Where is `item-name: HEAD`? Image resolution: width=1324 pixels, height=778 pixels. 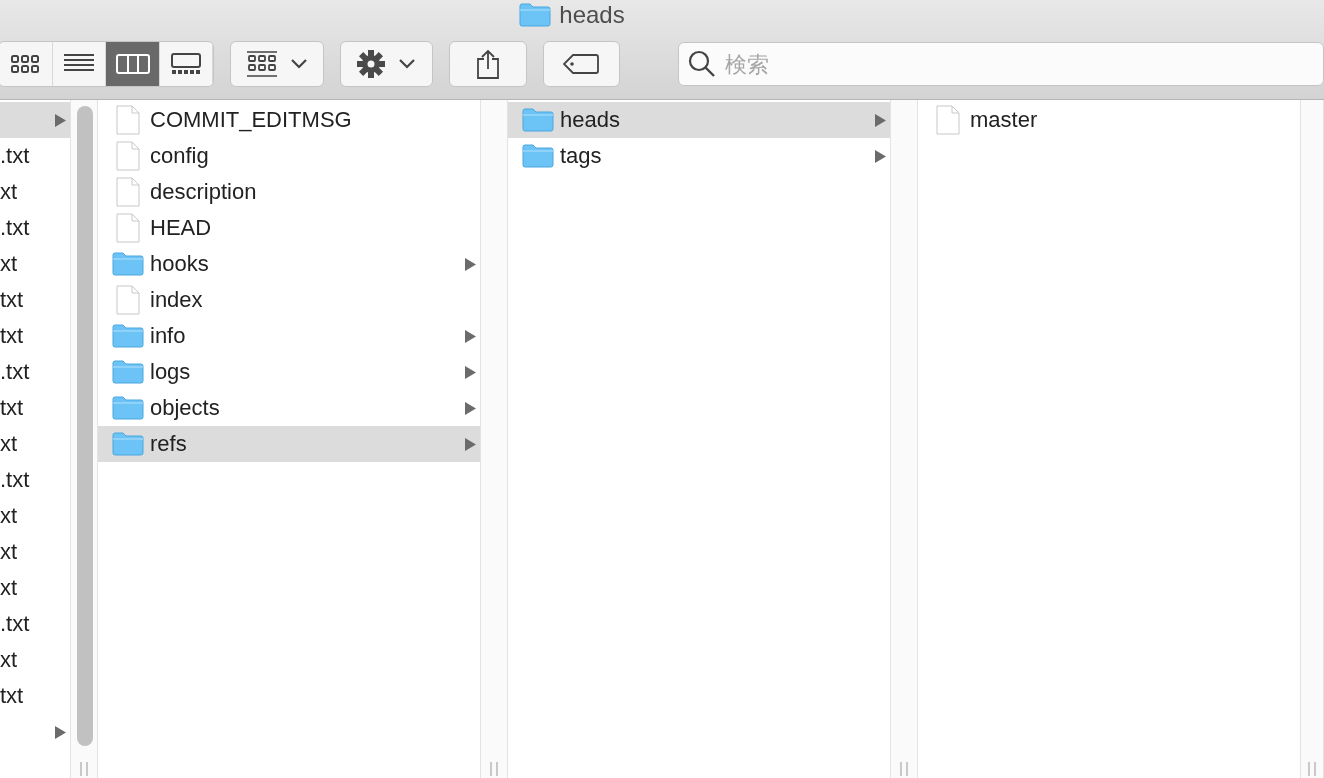
item-name: HEAD is located at coordinates (181, 228).